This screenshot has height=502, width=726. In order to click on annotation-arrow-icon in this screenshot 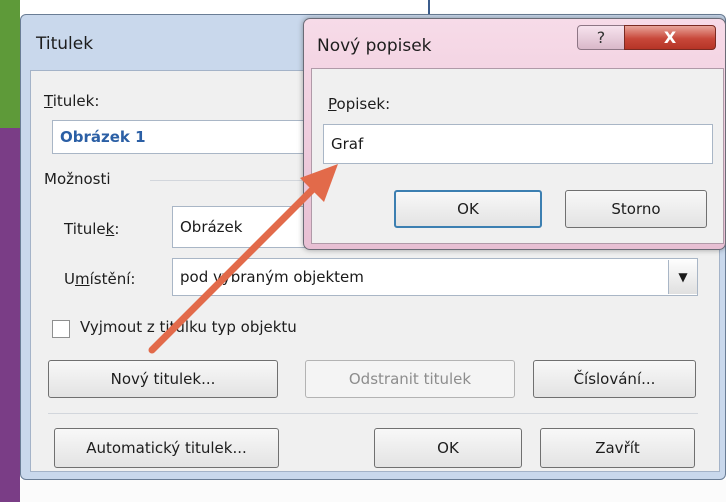, I will do `click(243, 259)`.